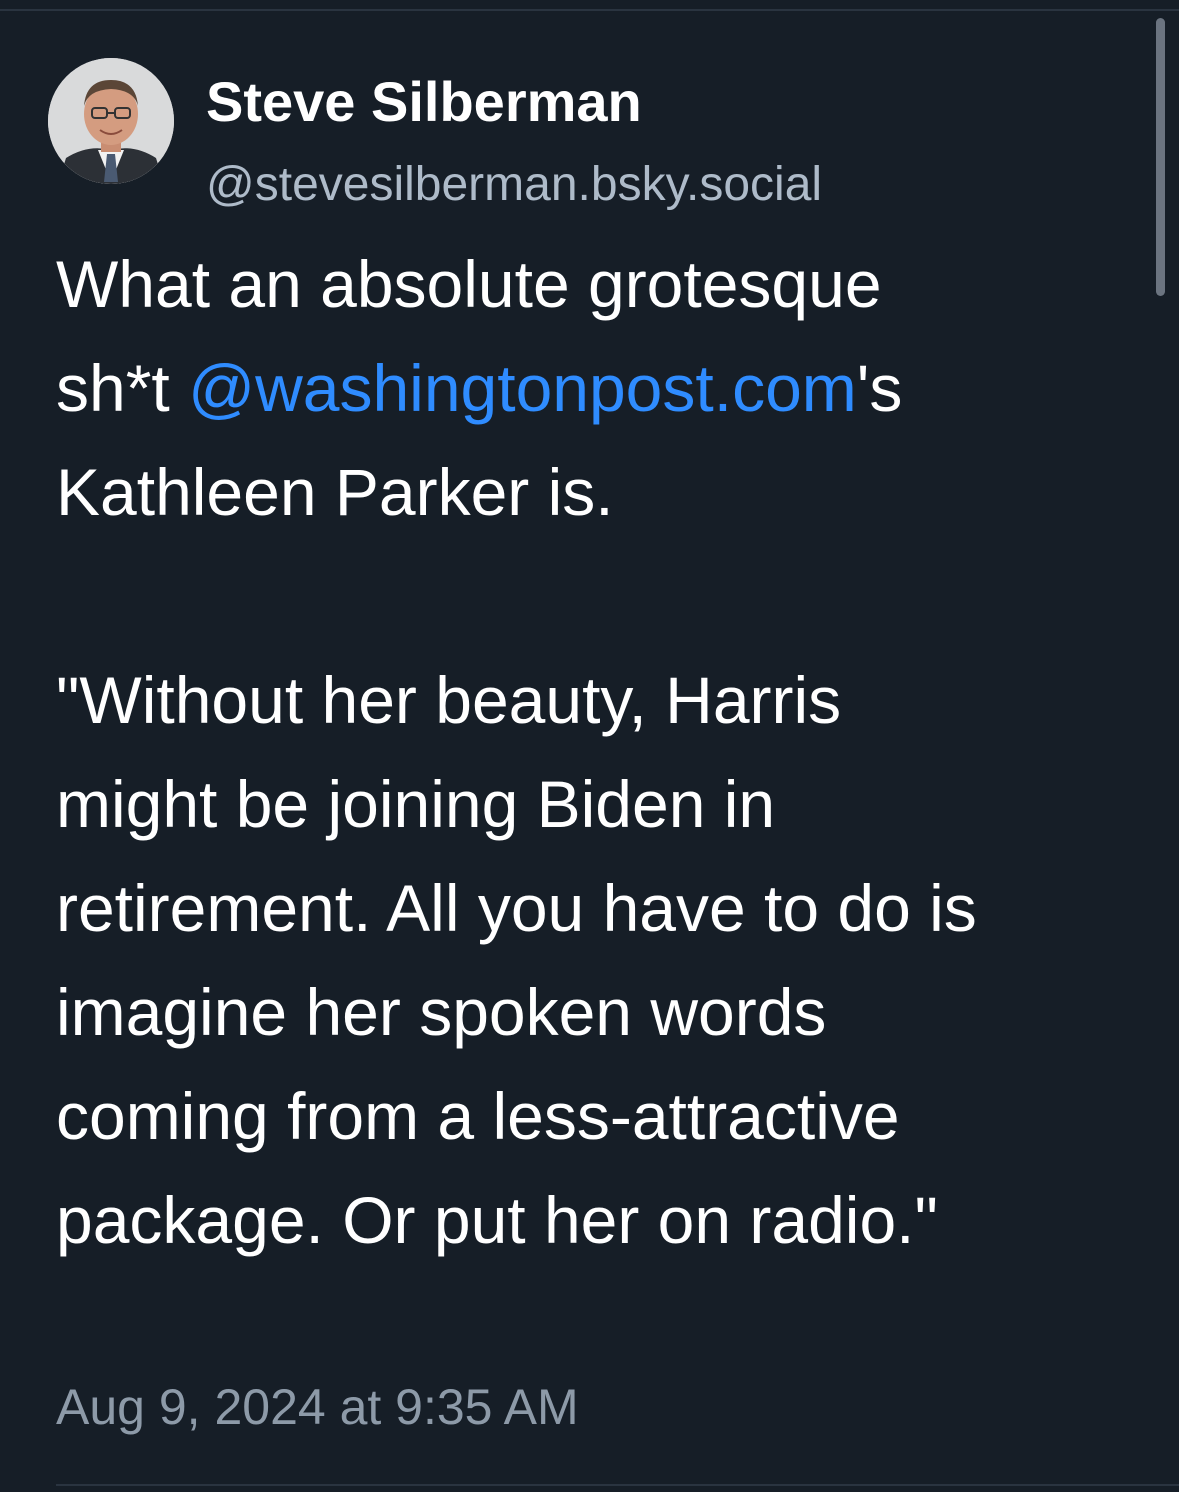 The width and height of the screenshot is (1179, 1492). Describe the element at coordinates (469, 284) in the screenshot. I see `post-line: What an absolute grotesque` at that location.